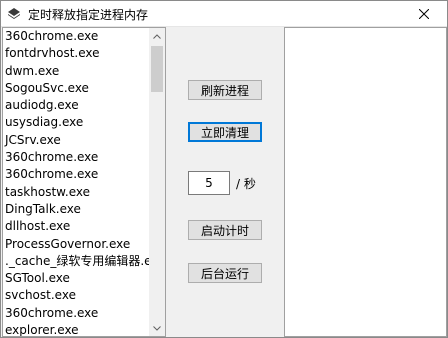 This screenshot has height=338, width=448. Describe the element at coordinates (76, 88) in the screenshot. I see `list-item: SogouSvc.exe` at that location.